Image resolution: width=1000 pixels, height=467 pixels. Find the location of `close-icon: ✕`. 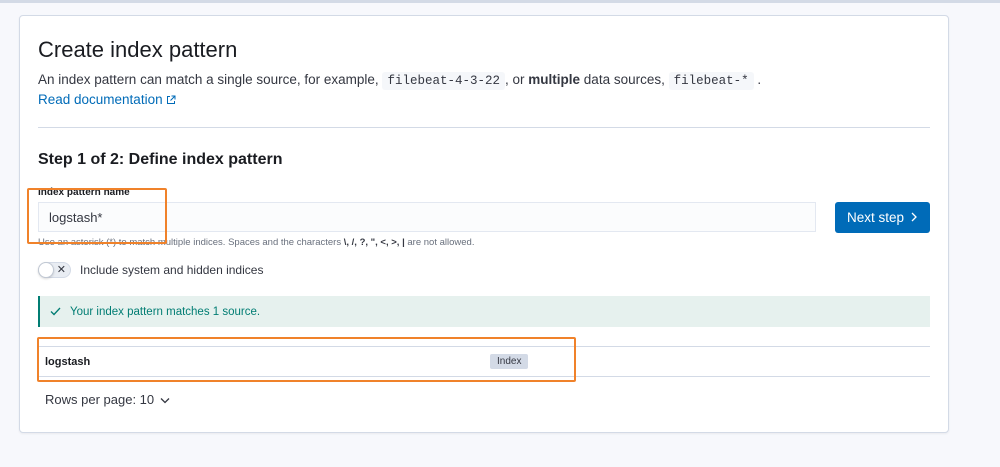

close-icon: ✕ is located at coordinates (61, 270).